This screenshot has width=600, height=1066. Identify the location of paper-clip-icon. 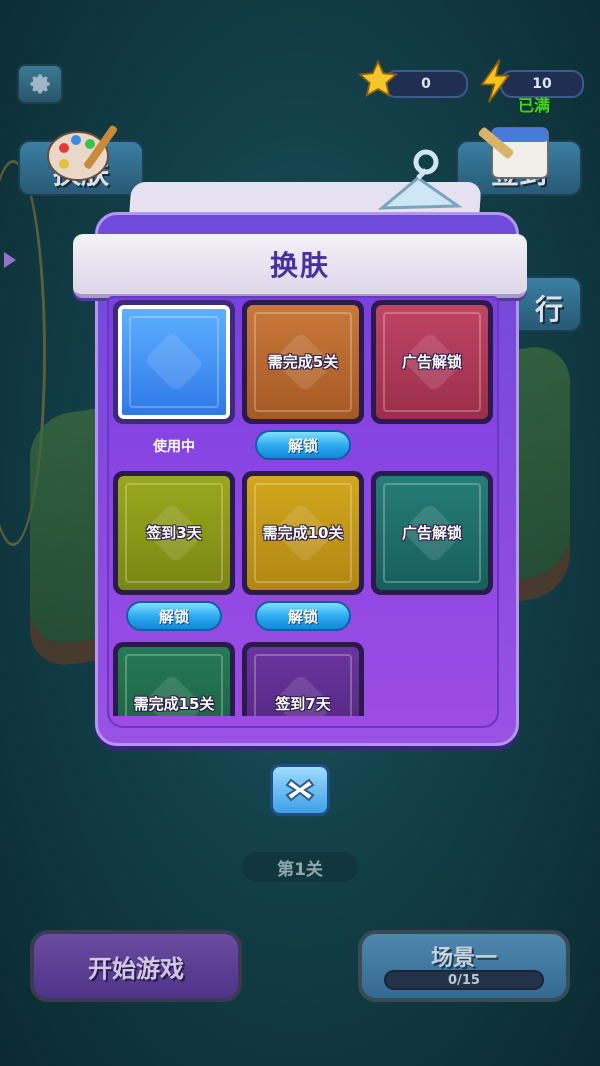
(420, 179).